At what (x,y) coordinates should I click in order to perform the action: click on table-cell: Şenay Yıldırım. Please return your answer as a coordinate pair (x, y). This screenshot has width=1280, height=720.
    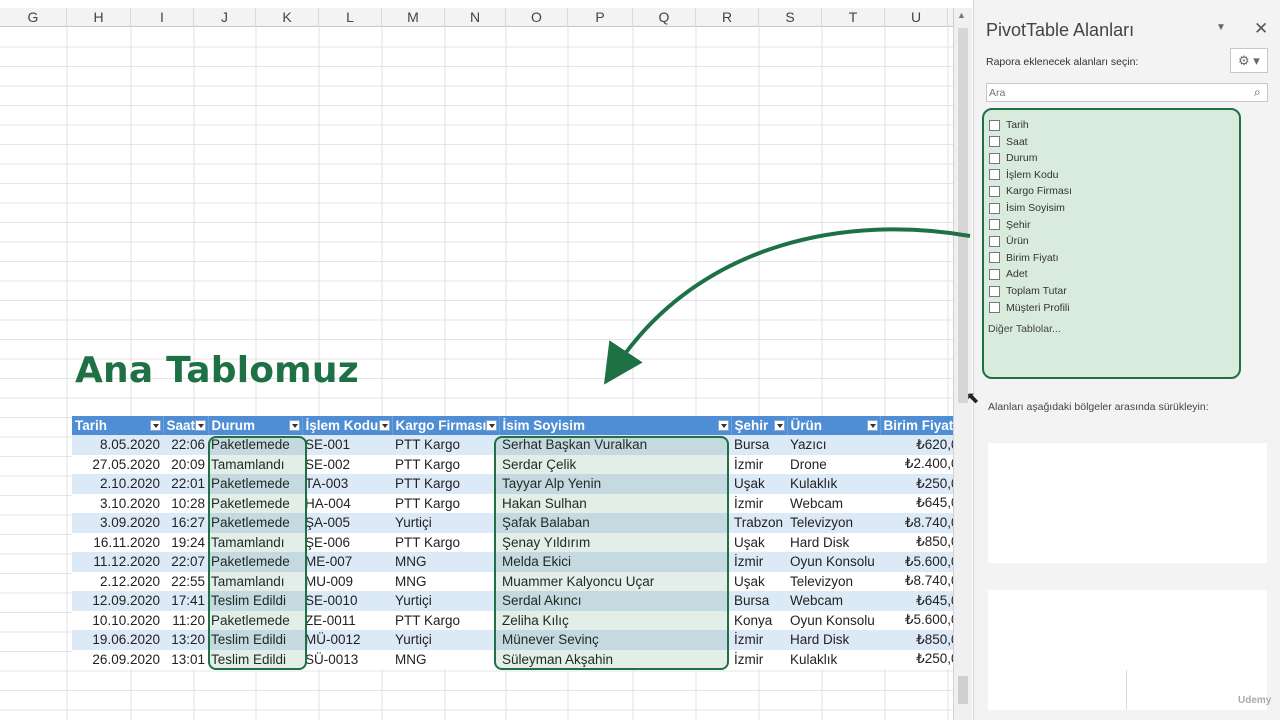
    Looking at the image, I should click on (615, 542).